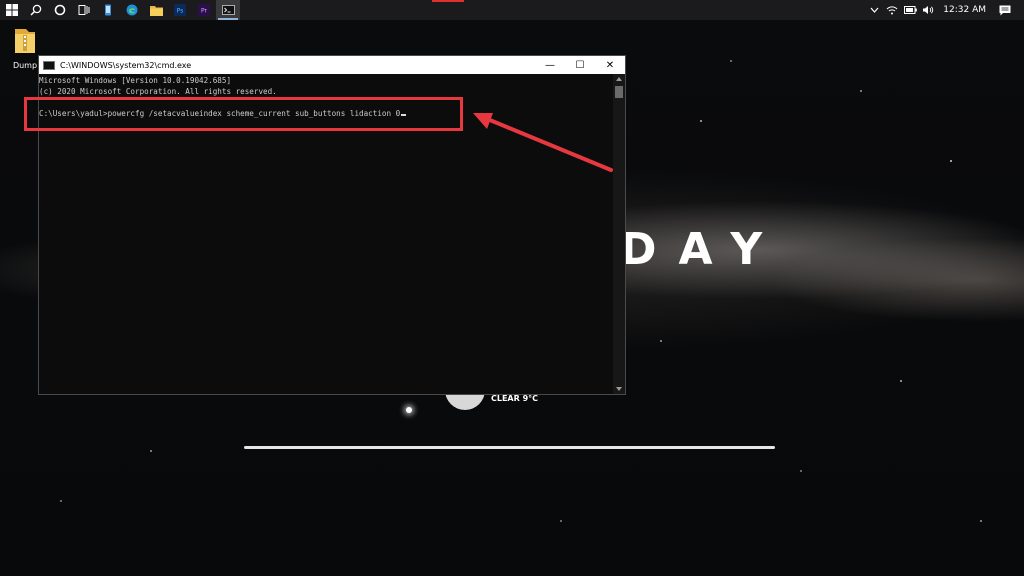 This screenshot has height=576, width=1024. What do you see at coordinates (550, 65) in the screenshot?
I see `minimize-button: —` at bounding box center [550, 65].